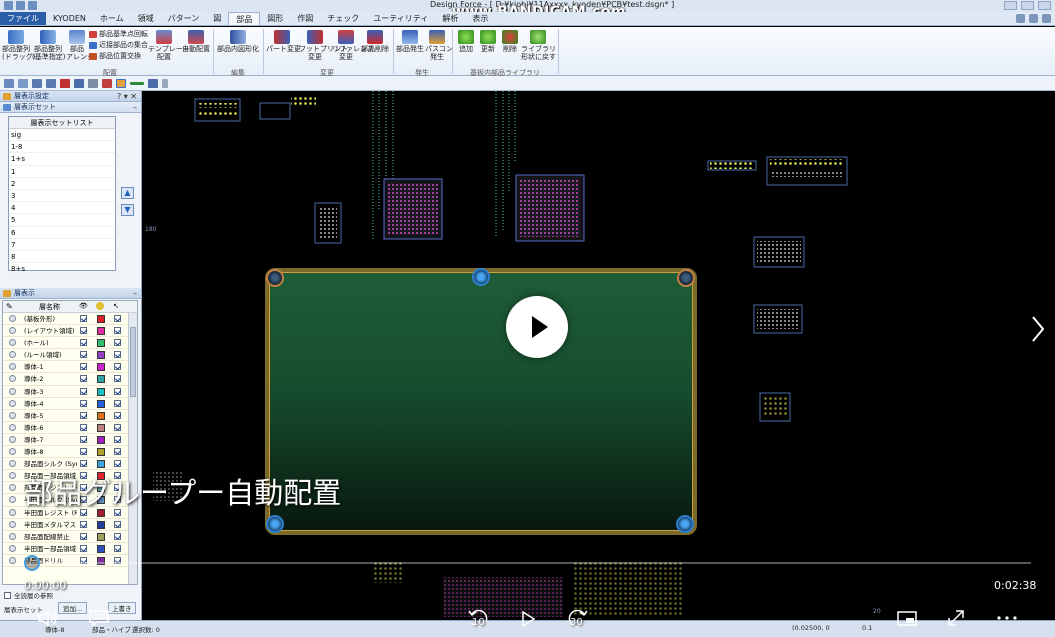 This screenshot has width=1055, height=637. I want to click on play-small-icon, so click(528, 619).